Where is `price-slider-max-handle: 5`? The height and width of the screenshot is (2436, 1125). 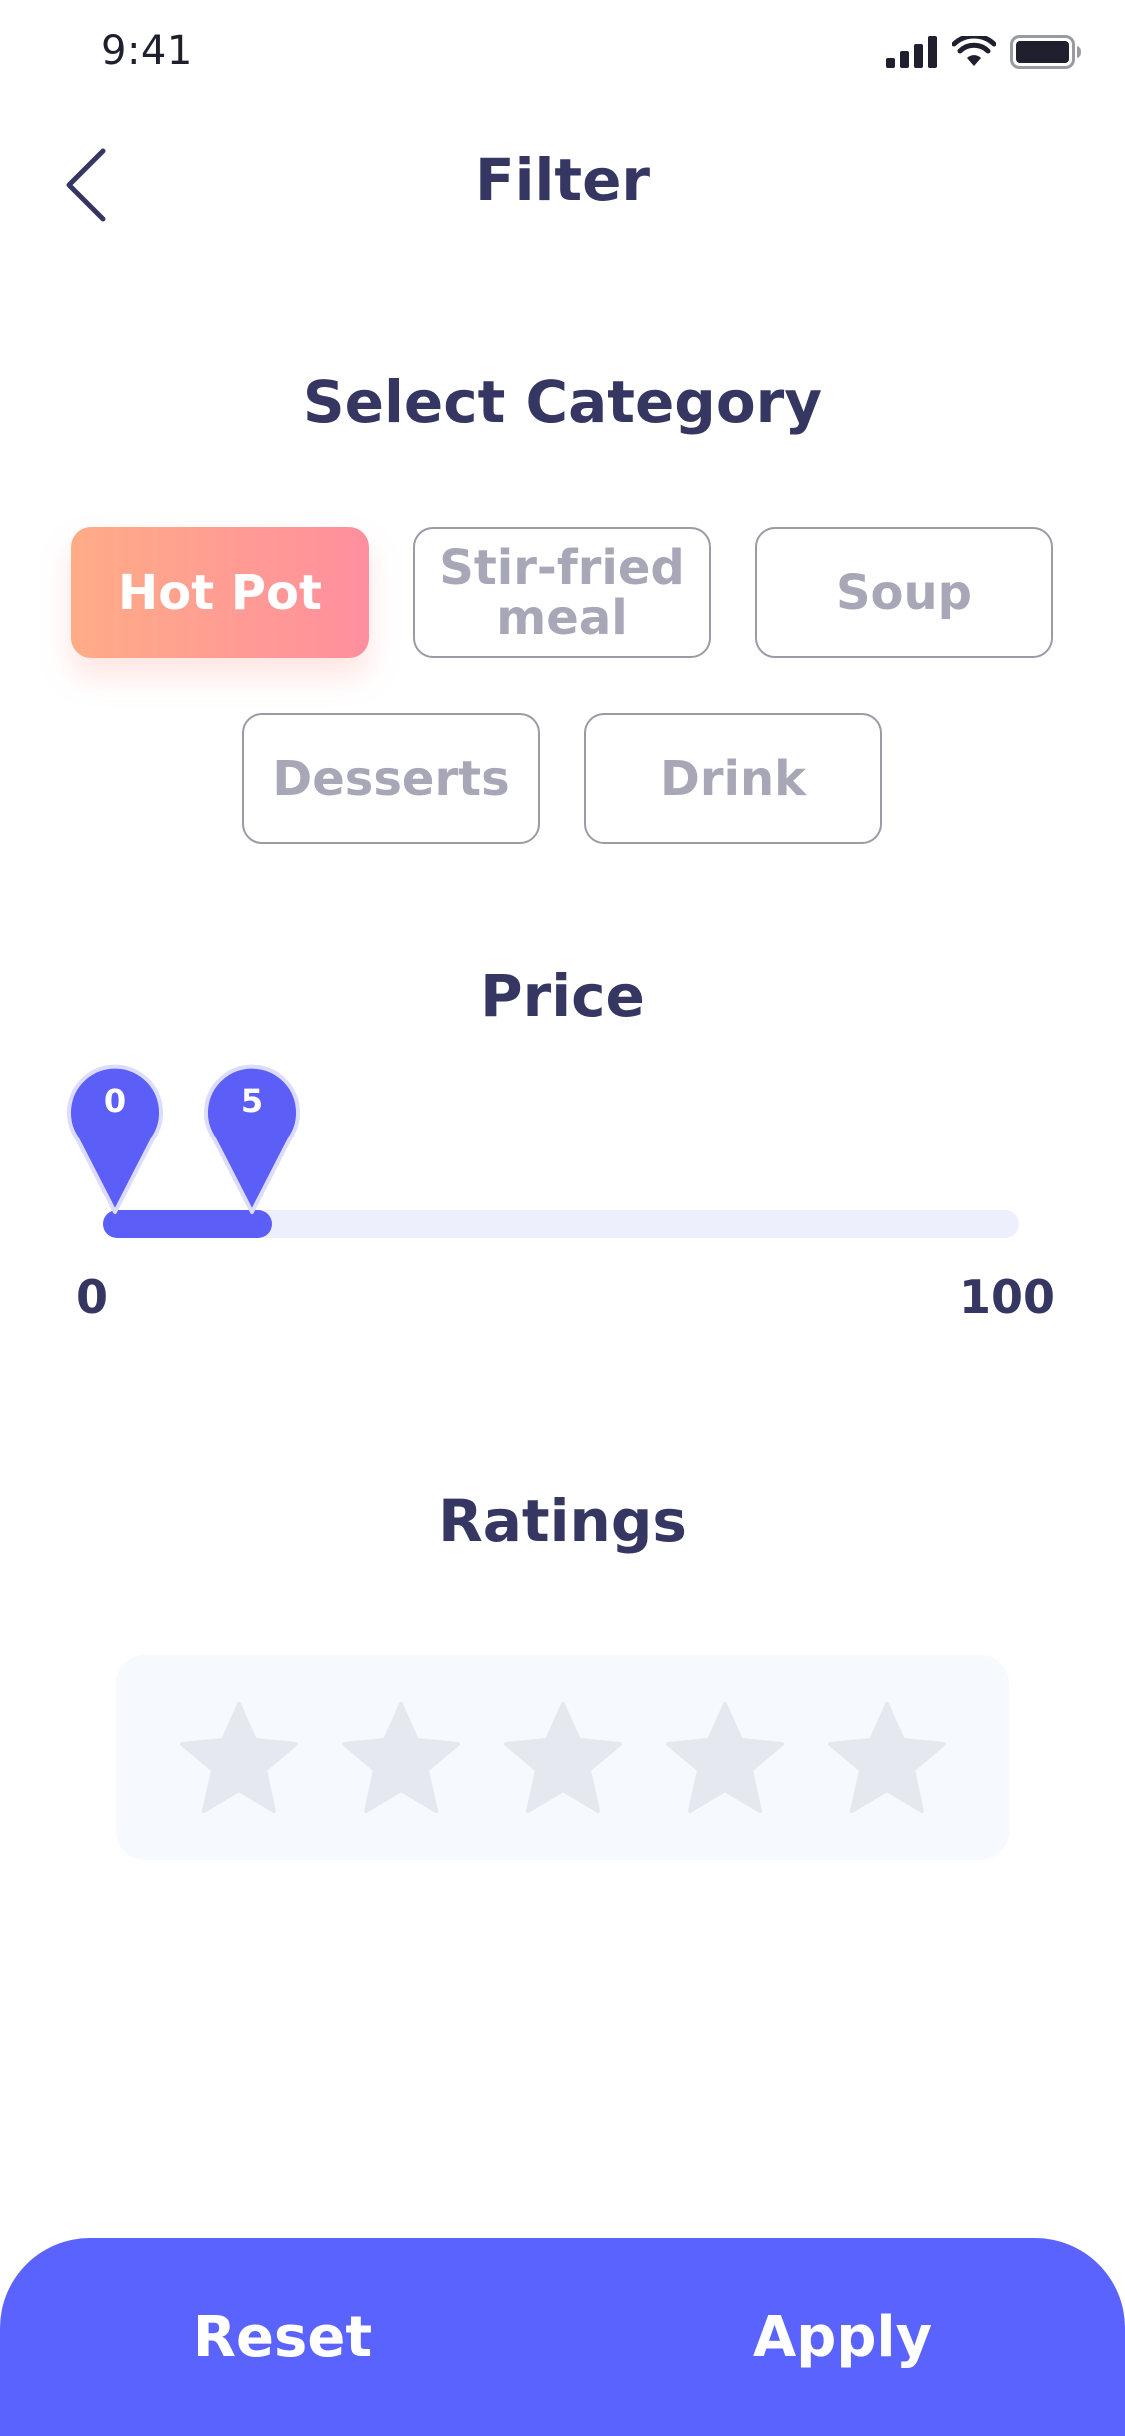 price-slider-max-handle: 5 is located at coordinates (252, 1136).